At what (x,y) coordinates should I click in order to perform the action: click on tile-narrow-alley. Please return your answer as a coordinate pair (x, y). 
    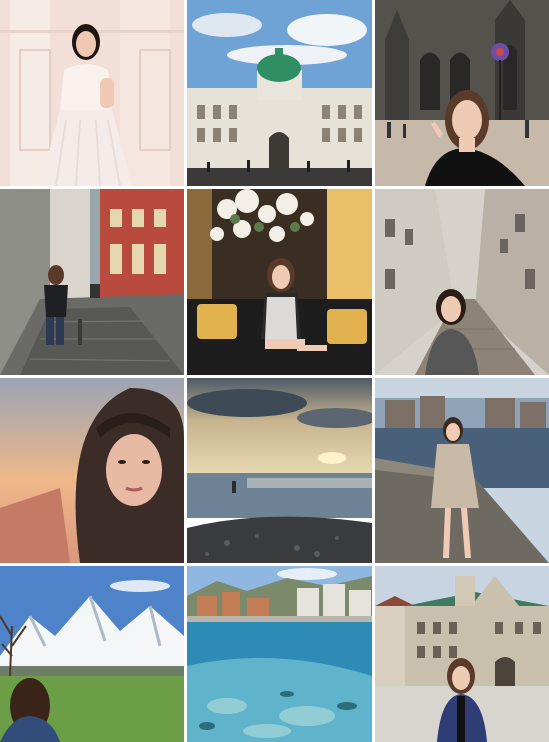
    Looking at the image, I should click on (462, 282).